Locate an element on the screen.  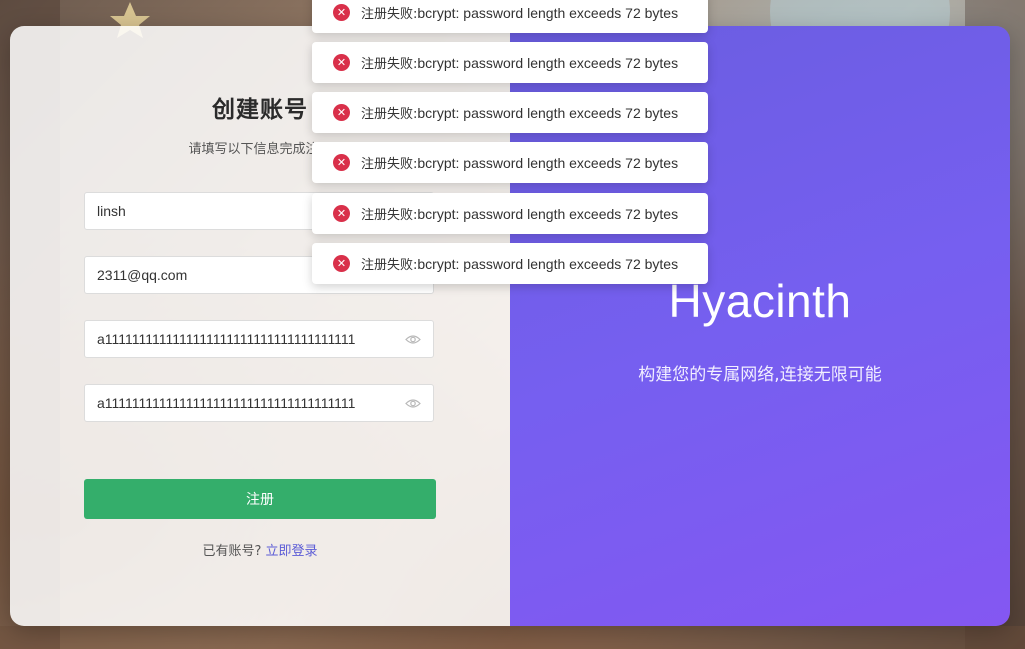
have-account-text: 已有账号? is located at coordinates (232, 551).